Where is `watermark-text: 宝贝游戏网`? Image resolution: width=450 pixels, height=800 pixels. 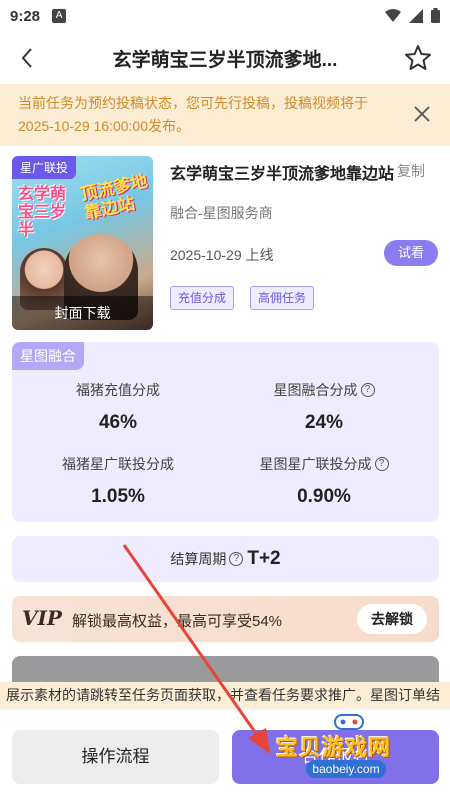 watermark-text: 宝贝游戏网 is located at coordinates (334, 747).